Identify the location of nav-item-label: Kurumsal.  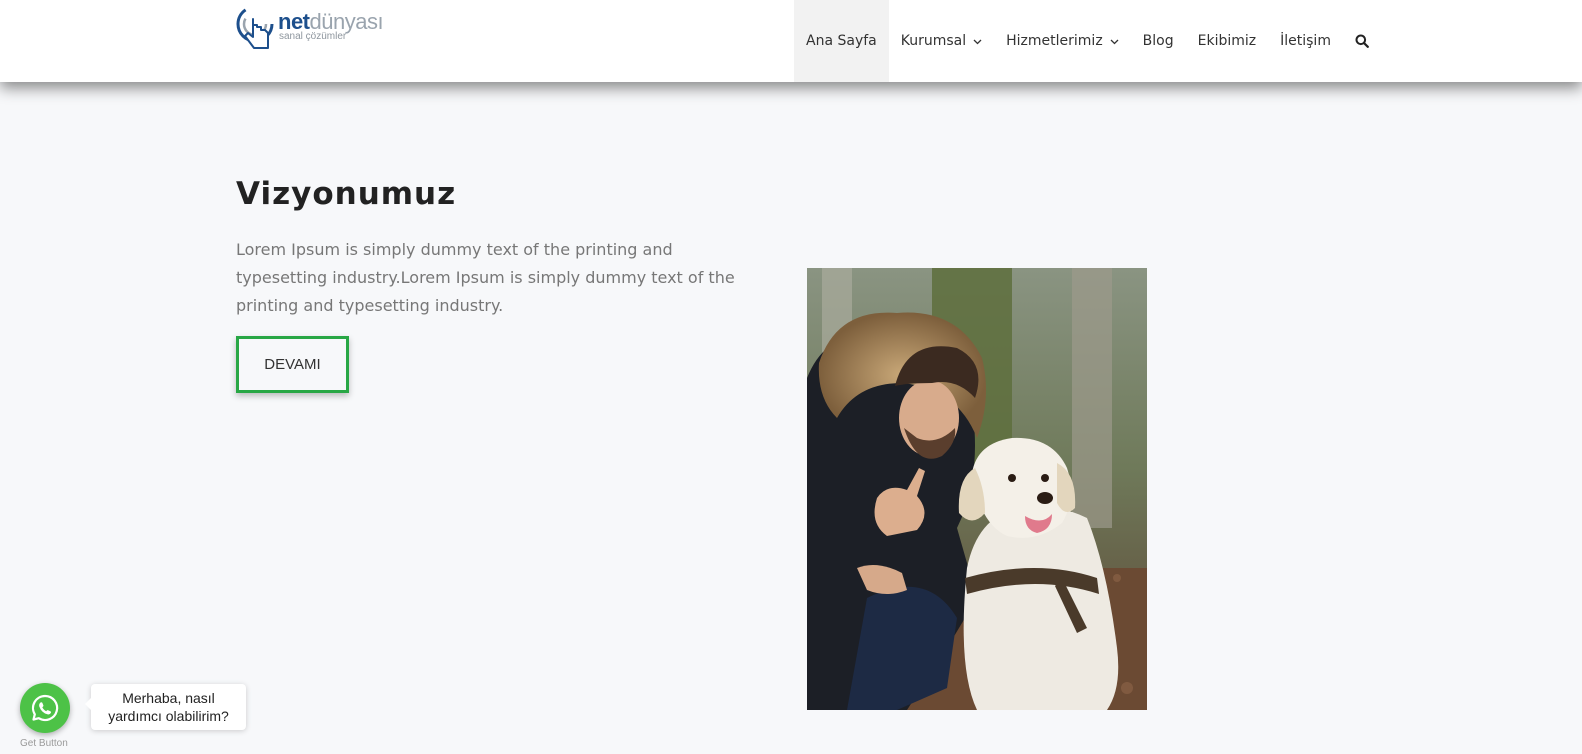
(933, 41).